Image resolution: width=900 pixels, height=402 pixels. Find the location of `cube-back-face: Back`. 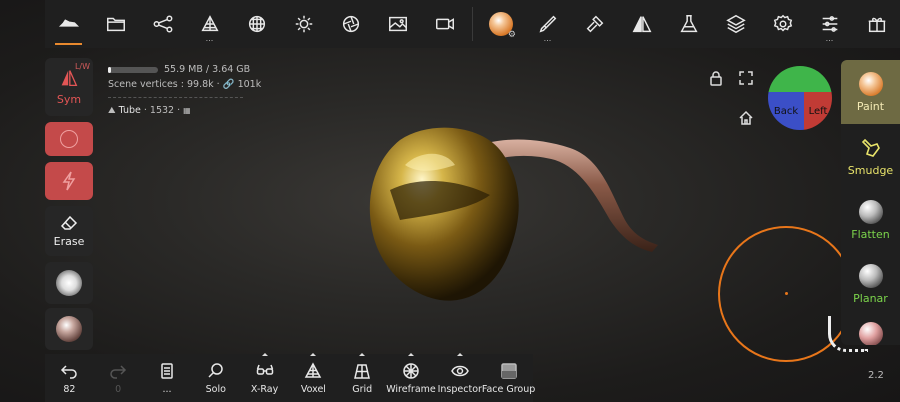

cube-back-face: Back is located at coordinates (786, 111).